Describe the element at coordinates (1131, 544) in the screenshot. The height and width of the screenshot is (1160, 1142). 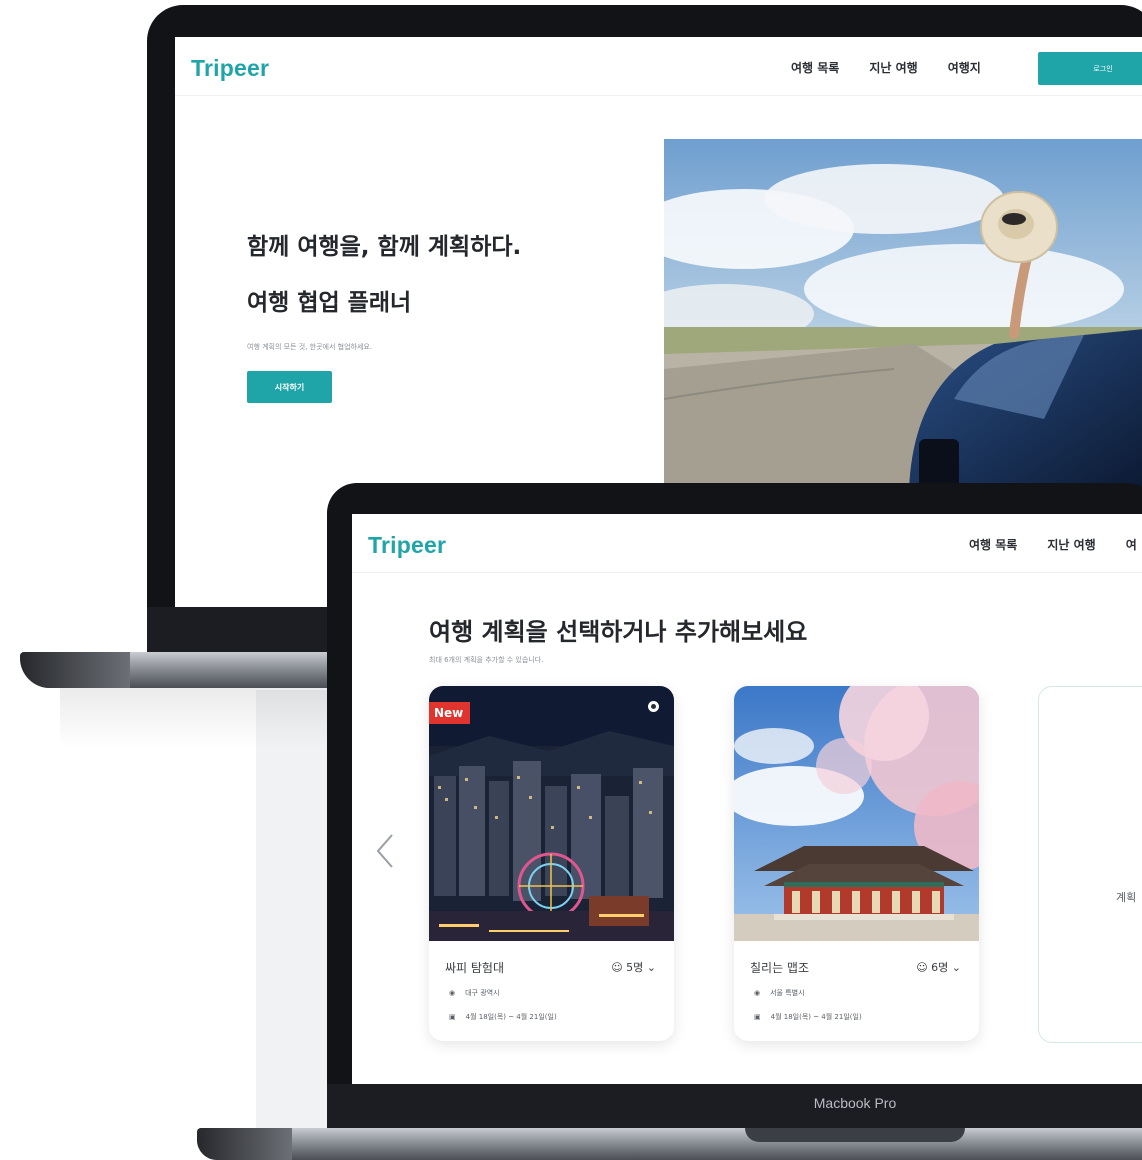
I see `nav-destinations: 여` at that location.